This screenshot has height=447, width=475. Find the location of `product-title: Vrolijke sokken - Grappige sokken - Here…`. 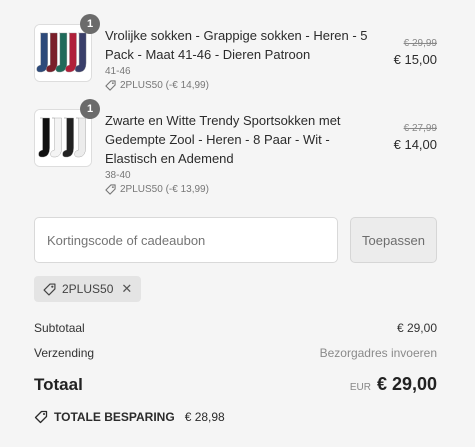

product-title: Vrolijke sokken - Grappige sokken - Here… is located at coordinates (236, 45).